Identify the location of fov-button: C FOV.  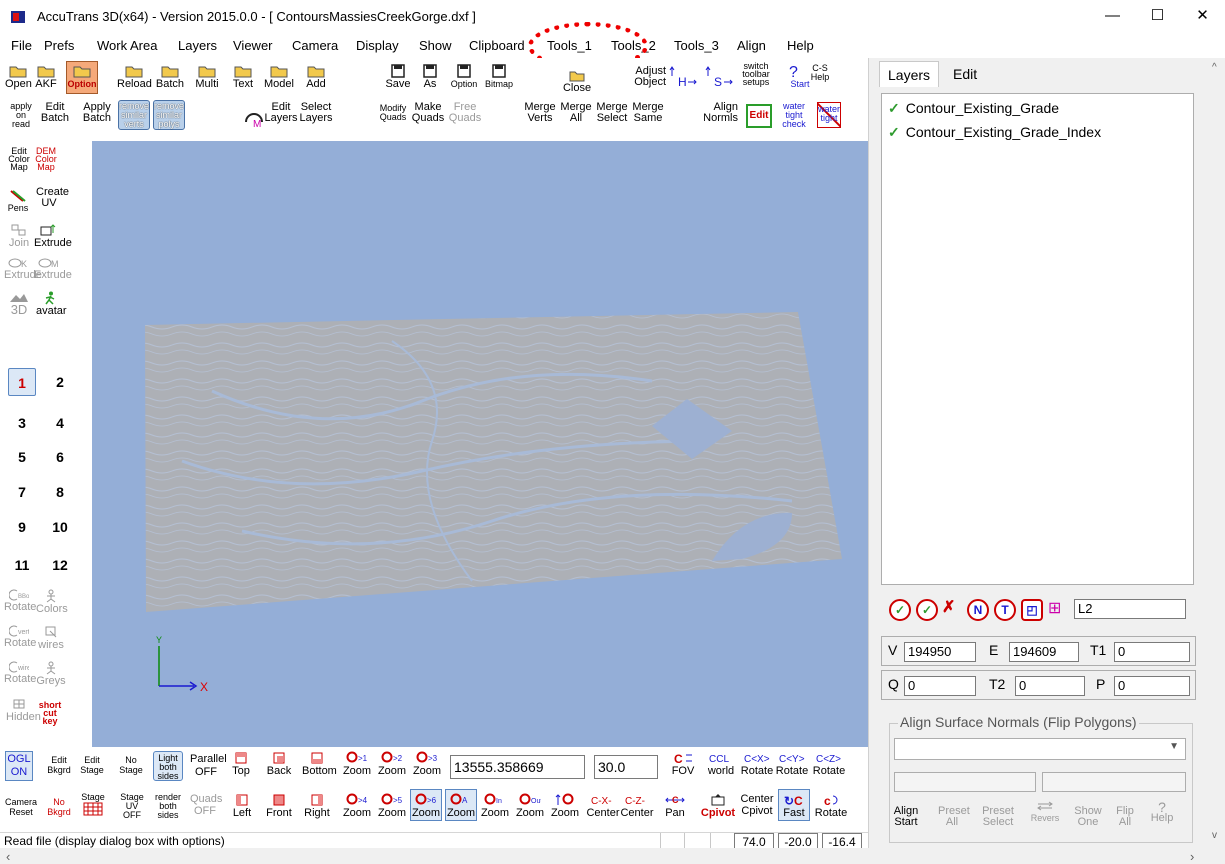
(683, 764).